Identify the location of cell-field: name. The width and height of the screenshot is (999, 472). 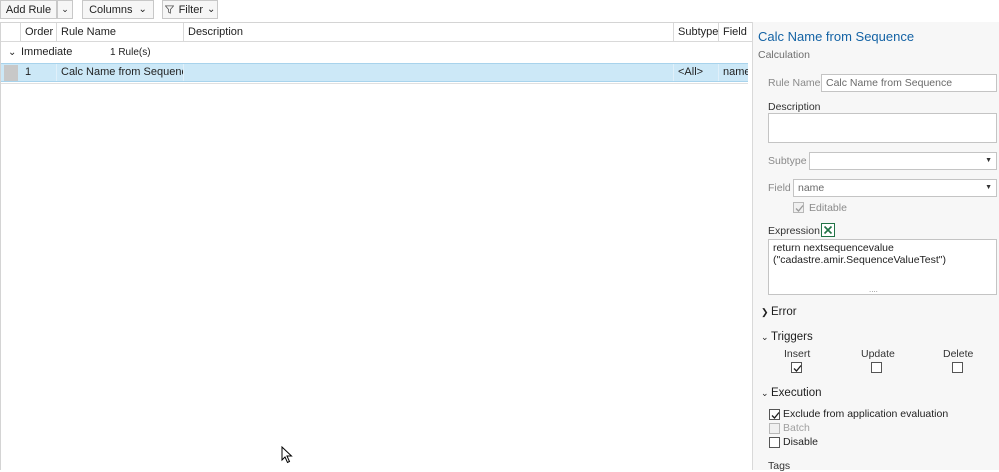
(733, 72).